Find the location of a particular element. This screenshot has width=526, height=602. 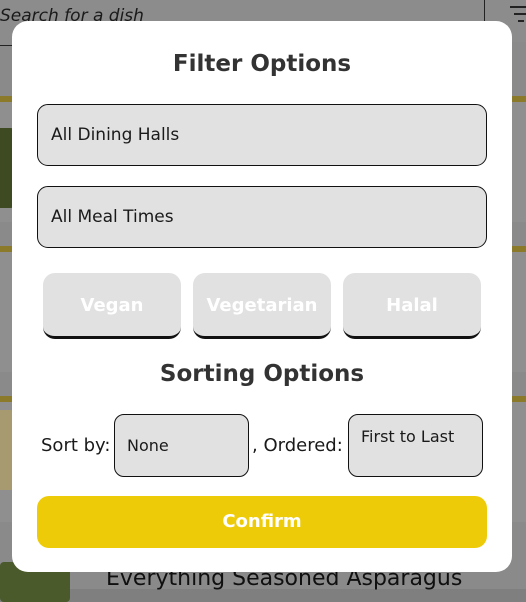

filter-icon is located at coordinates (518, 14).